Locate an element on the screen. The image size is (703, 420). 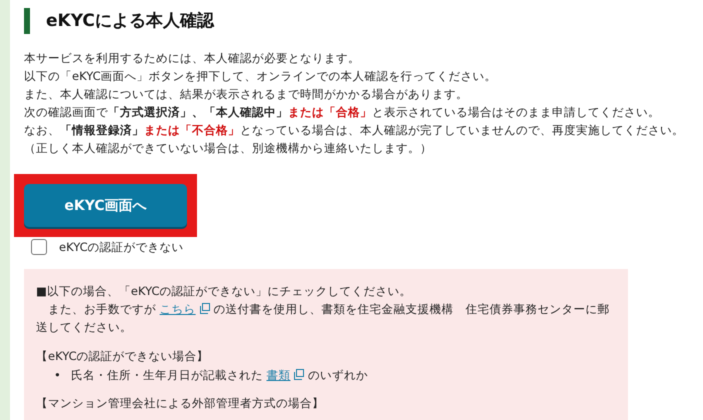
link: 書類 is located at coordinates (285, 375).